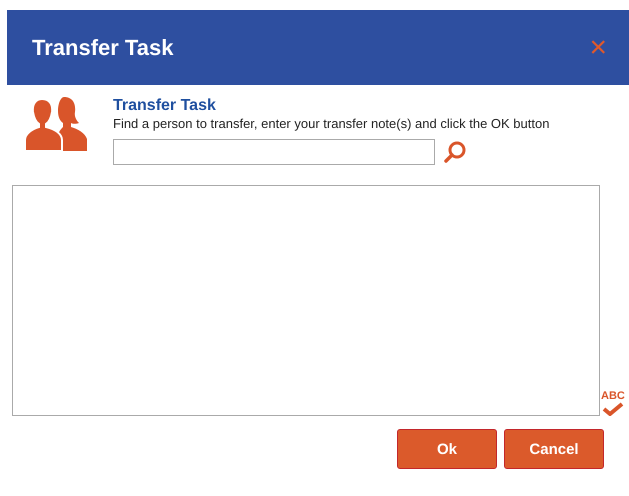  I want to click on person-search-field, so click(274, 152).